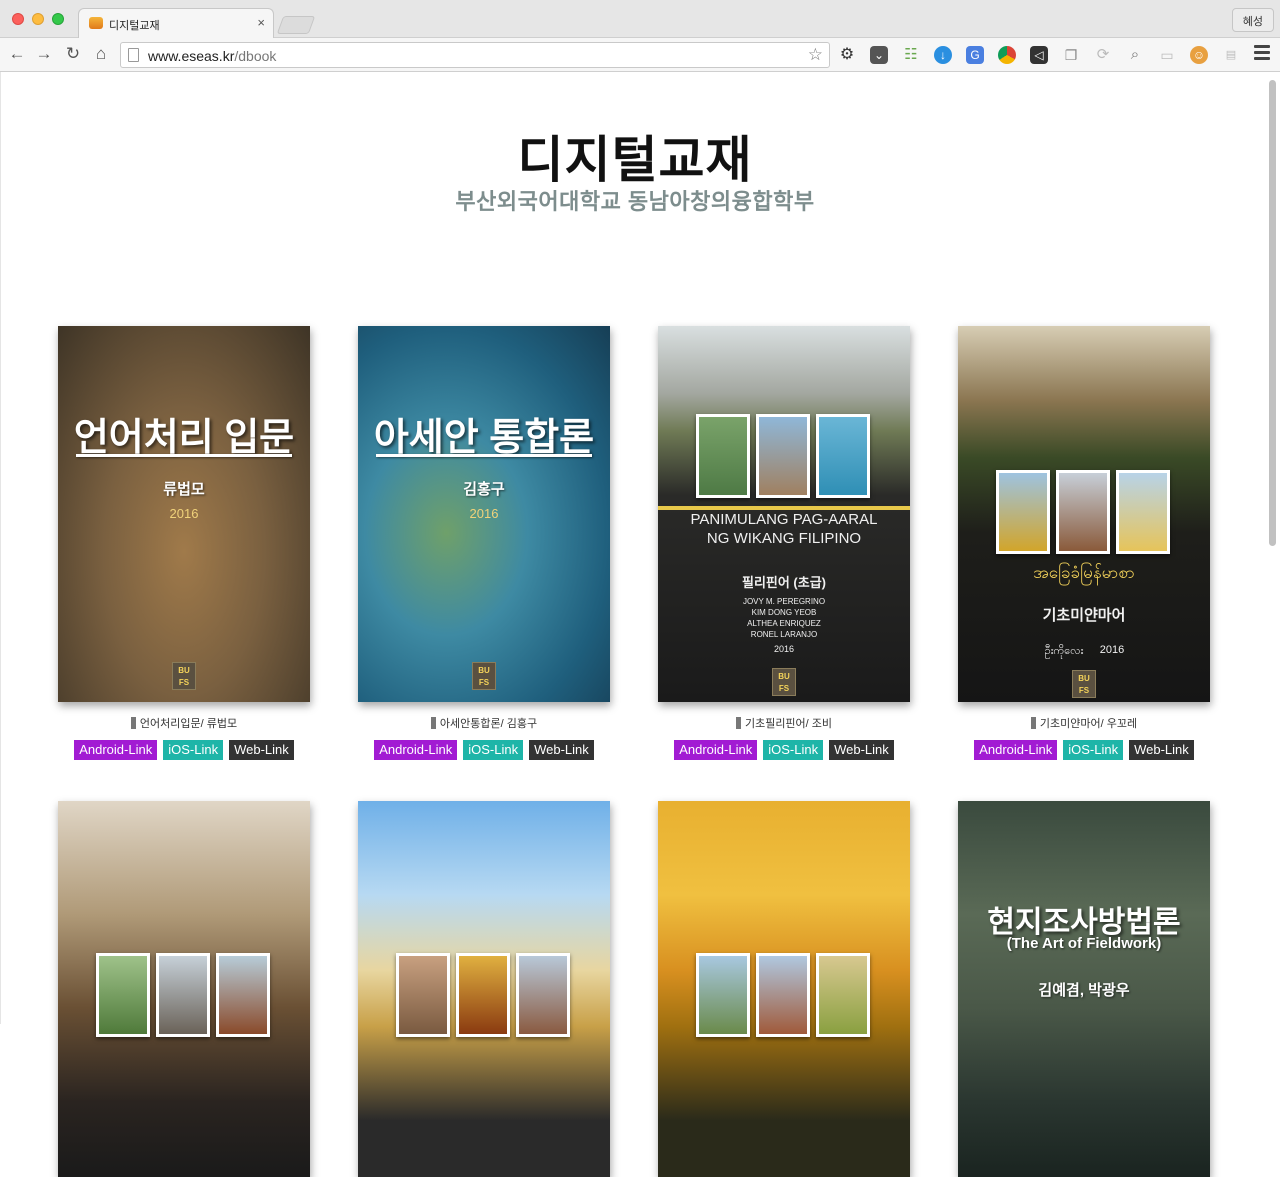  Describe the element at coordinates (943, 55) in the screenshot. I see `download-icon: ↓` at that location.